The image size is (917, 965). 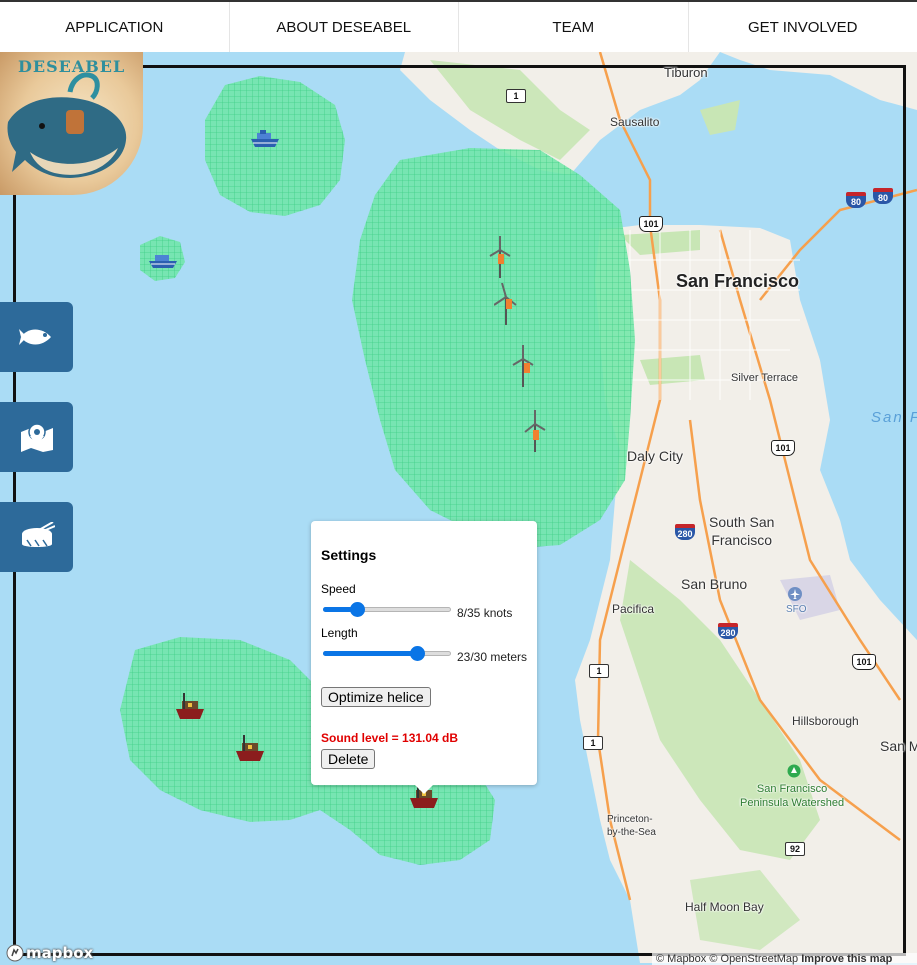 What do you see at coordinates (190, 707) in the screenshot?
I see `cargo-boat-icon` at bounding box center [190, 707].